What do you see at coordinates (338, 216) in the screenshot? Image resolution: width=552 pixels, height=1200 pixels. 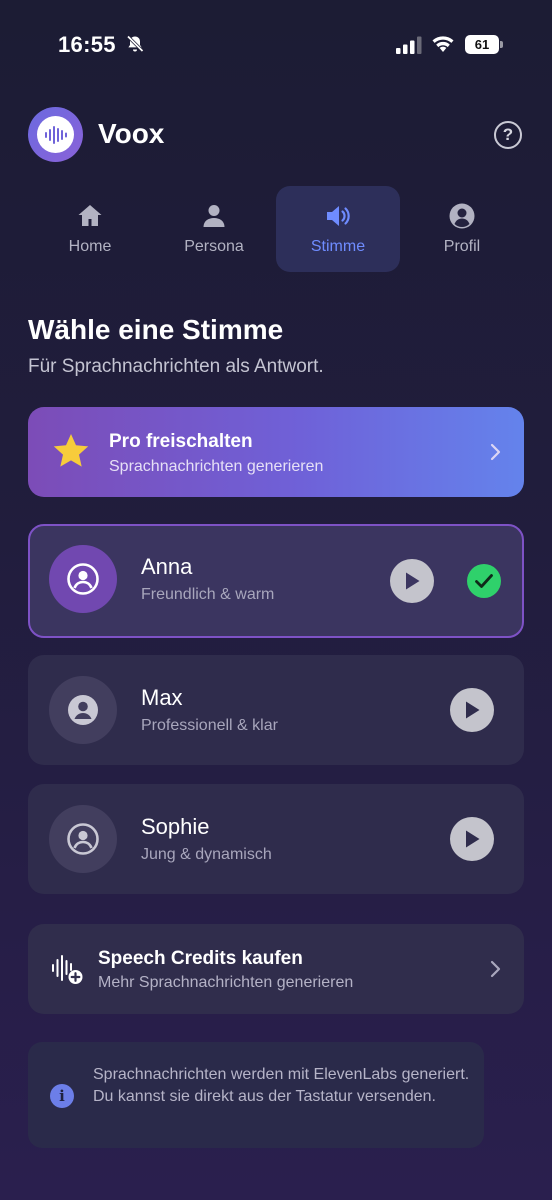 I see `speaker-icon` at bounding box center [338, 216].